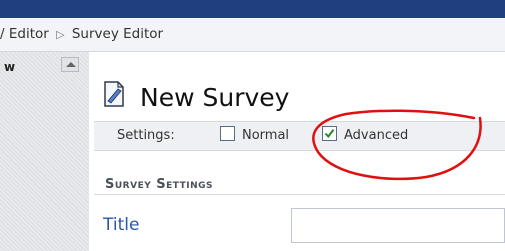  Describe the element at coordinates (117, 34) in the screenshot. I see `breadcrumb-current: Survey Editor` at that location.